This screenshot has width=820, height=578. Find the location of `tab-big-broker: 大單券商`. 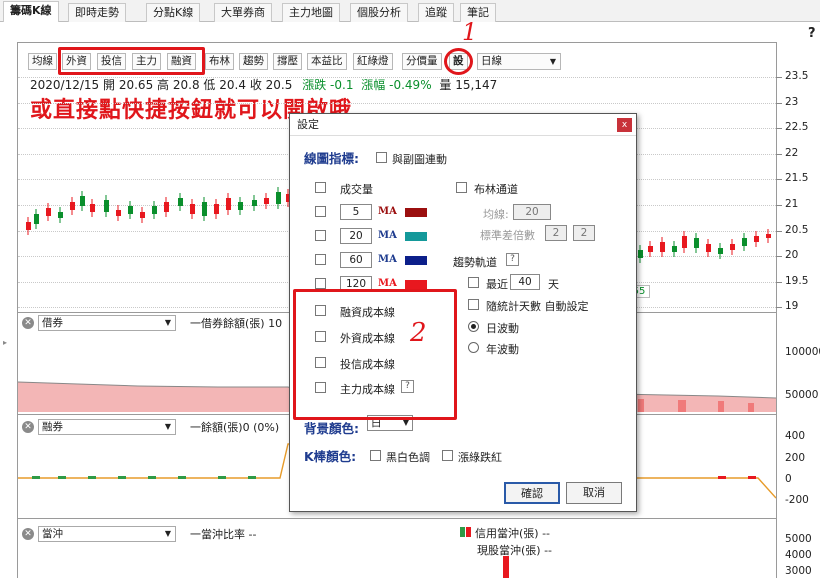

tab-big-broker: 大單券商 is located at coordinates (243, 12).